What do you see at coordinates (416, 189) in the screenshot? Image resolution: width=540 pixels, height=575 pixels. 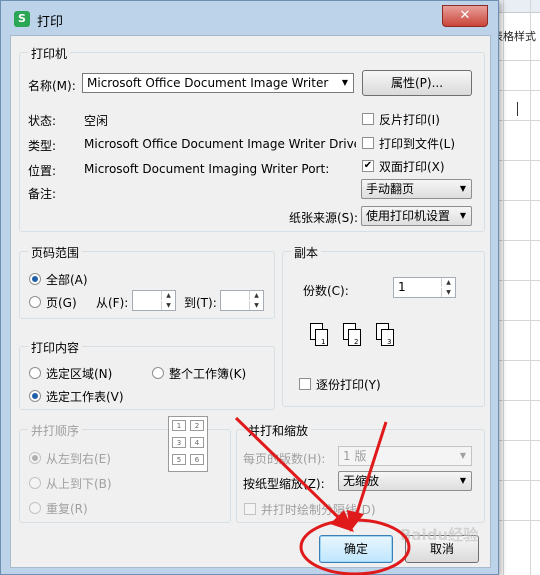 I see `duplex-mode-select: 手动翻页 ▼` at bounding box center [416, 189].